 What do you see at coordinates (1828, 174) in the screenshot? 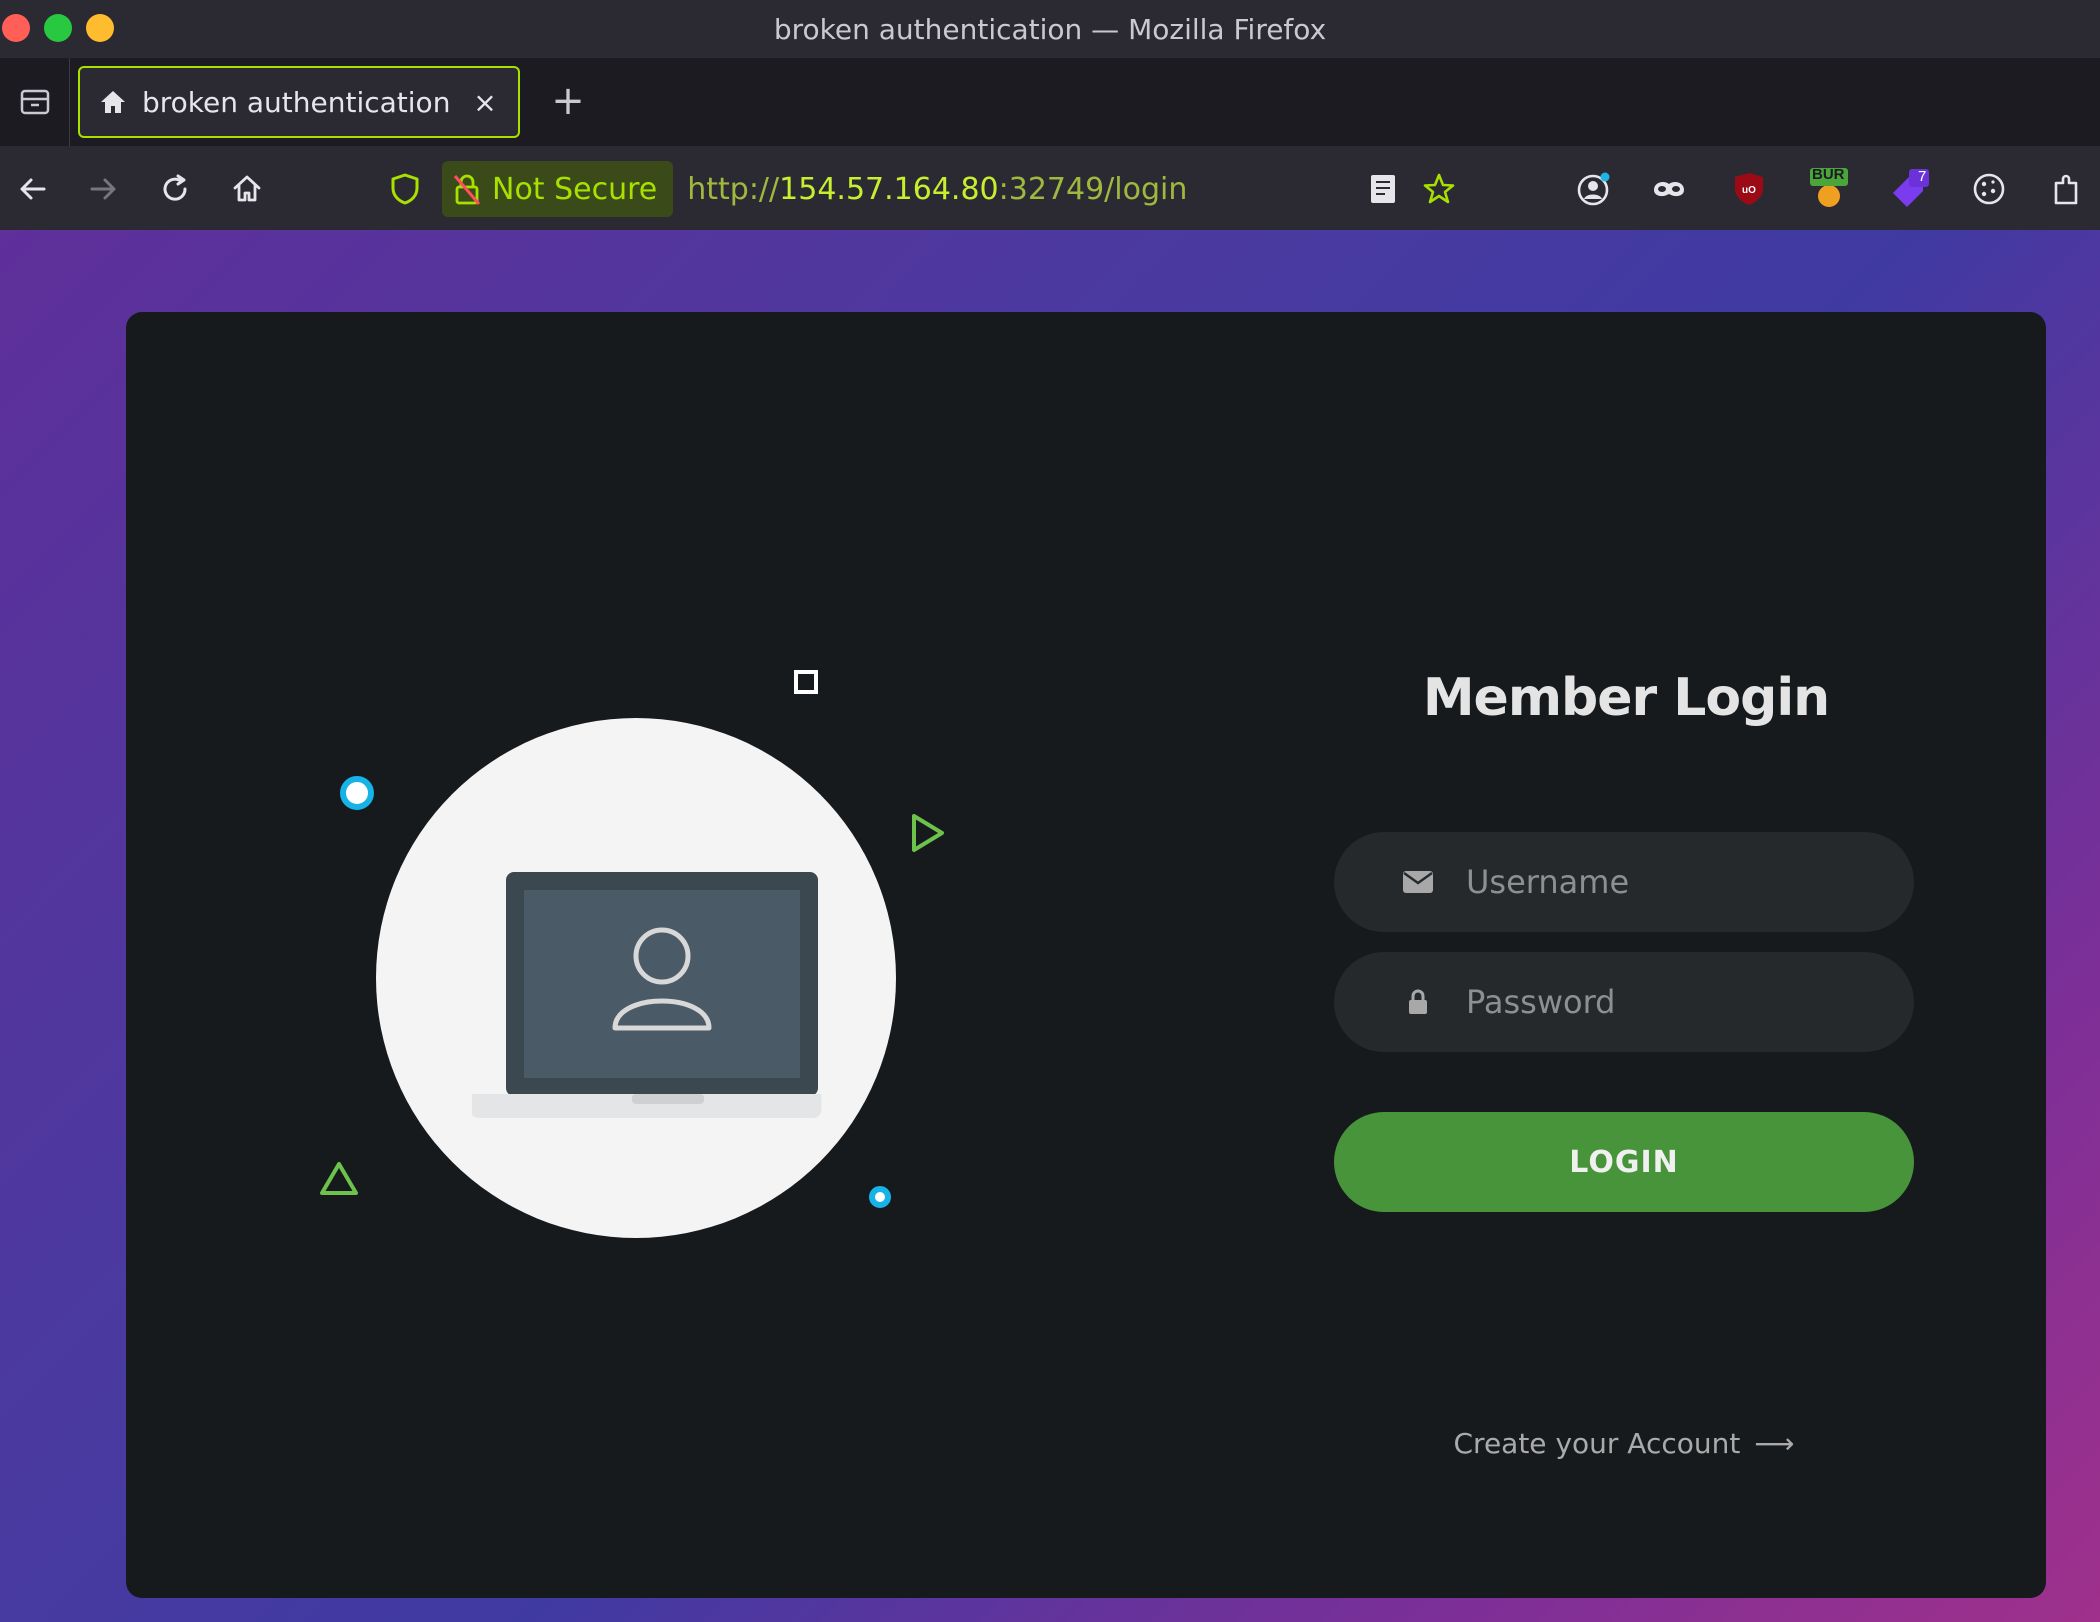
I see `burp-badge: BUR` at bounding box center [1828, 174].